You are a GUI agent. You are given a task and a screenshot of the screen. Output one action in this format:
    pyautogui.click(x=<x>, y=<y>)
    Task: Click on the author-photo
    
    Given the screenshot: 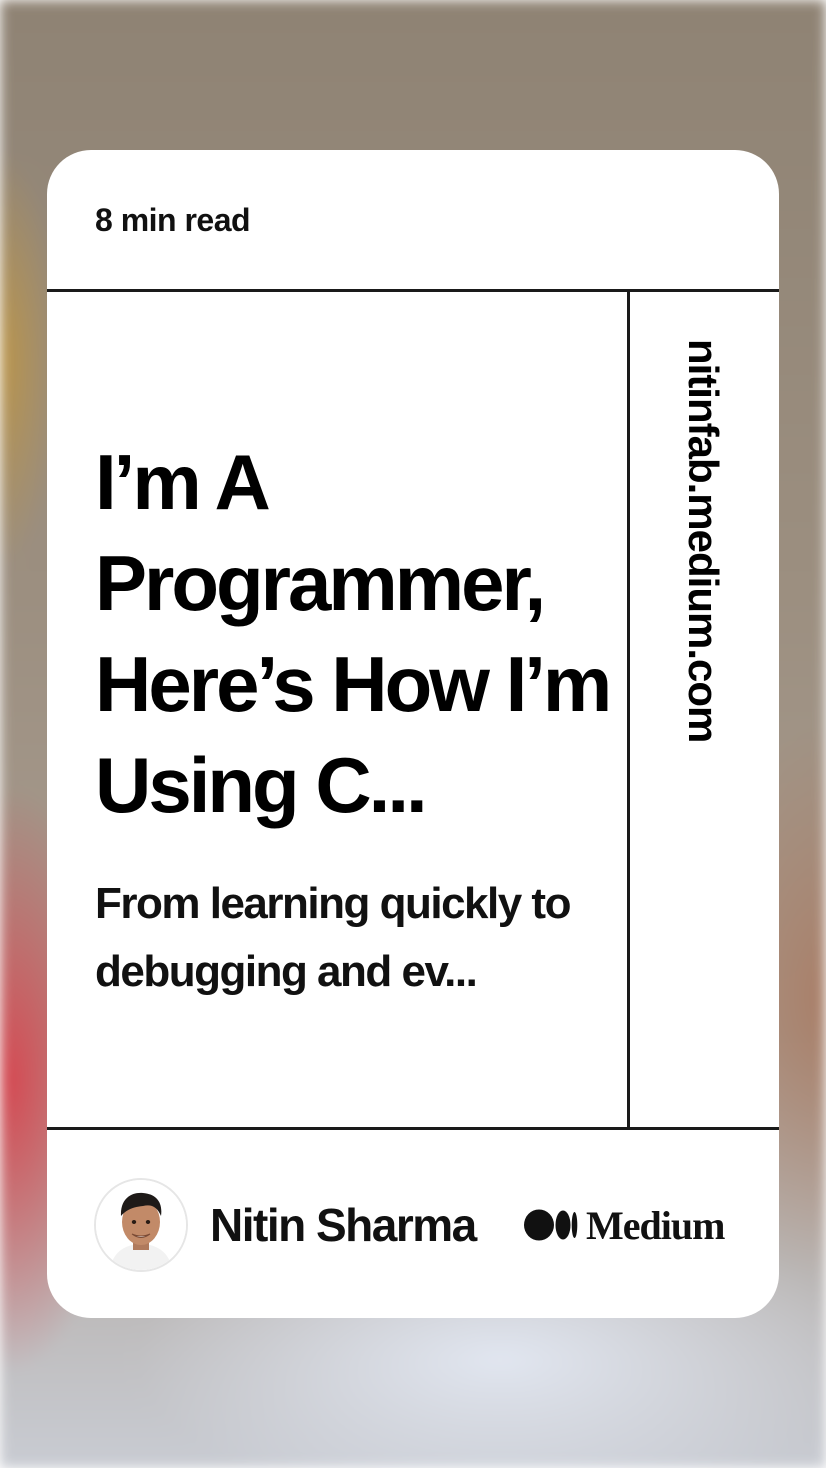 What is the action you would take?
    pyautogui.click(x=141, y=1225)
    